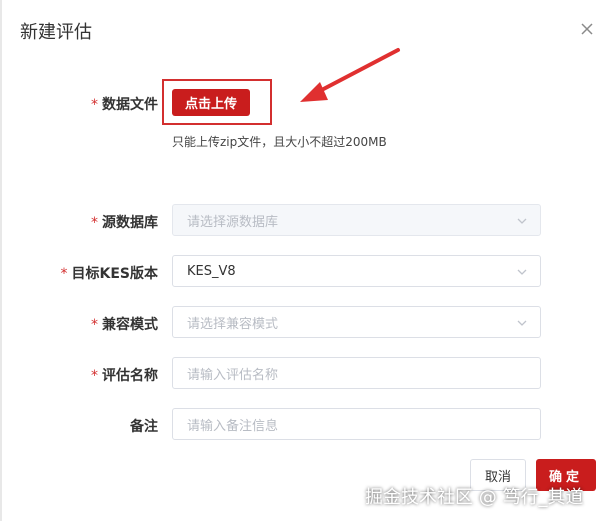 This screenshot has height=521, width=616. Describe the element at coordinates (233, 324) in the screenshot. I see `compat-mode-placeholder: 请选择兼容模式` at that location.